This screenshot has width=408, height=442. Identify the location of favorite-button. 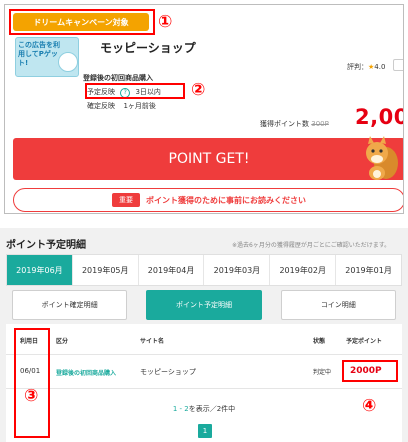
(398, 65).